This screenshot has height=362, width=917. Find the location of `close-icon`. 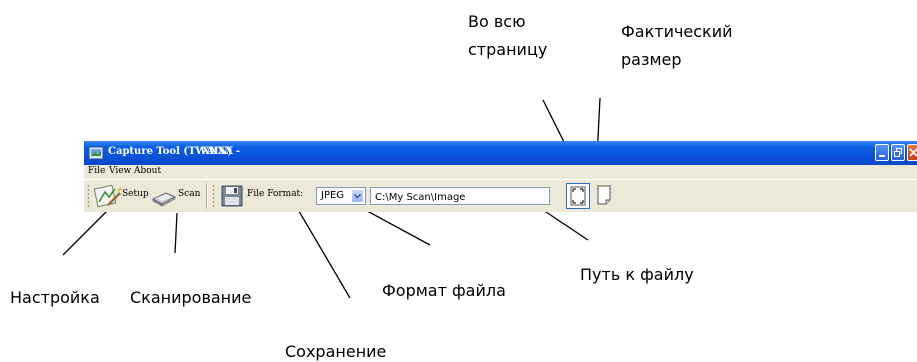

close-icon is located at coordinates (913, 152).